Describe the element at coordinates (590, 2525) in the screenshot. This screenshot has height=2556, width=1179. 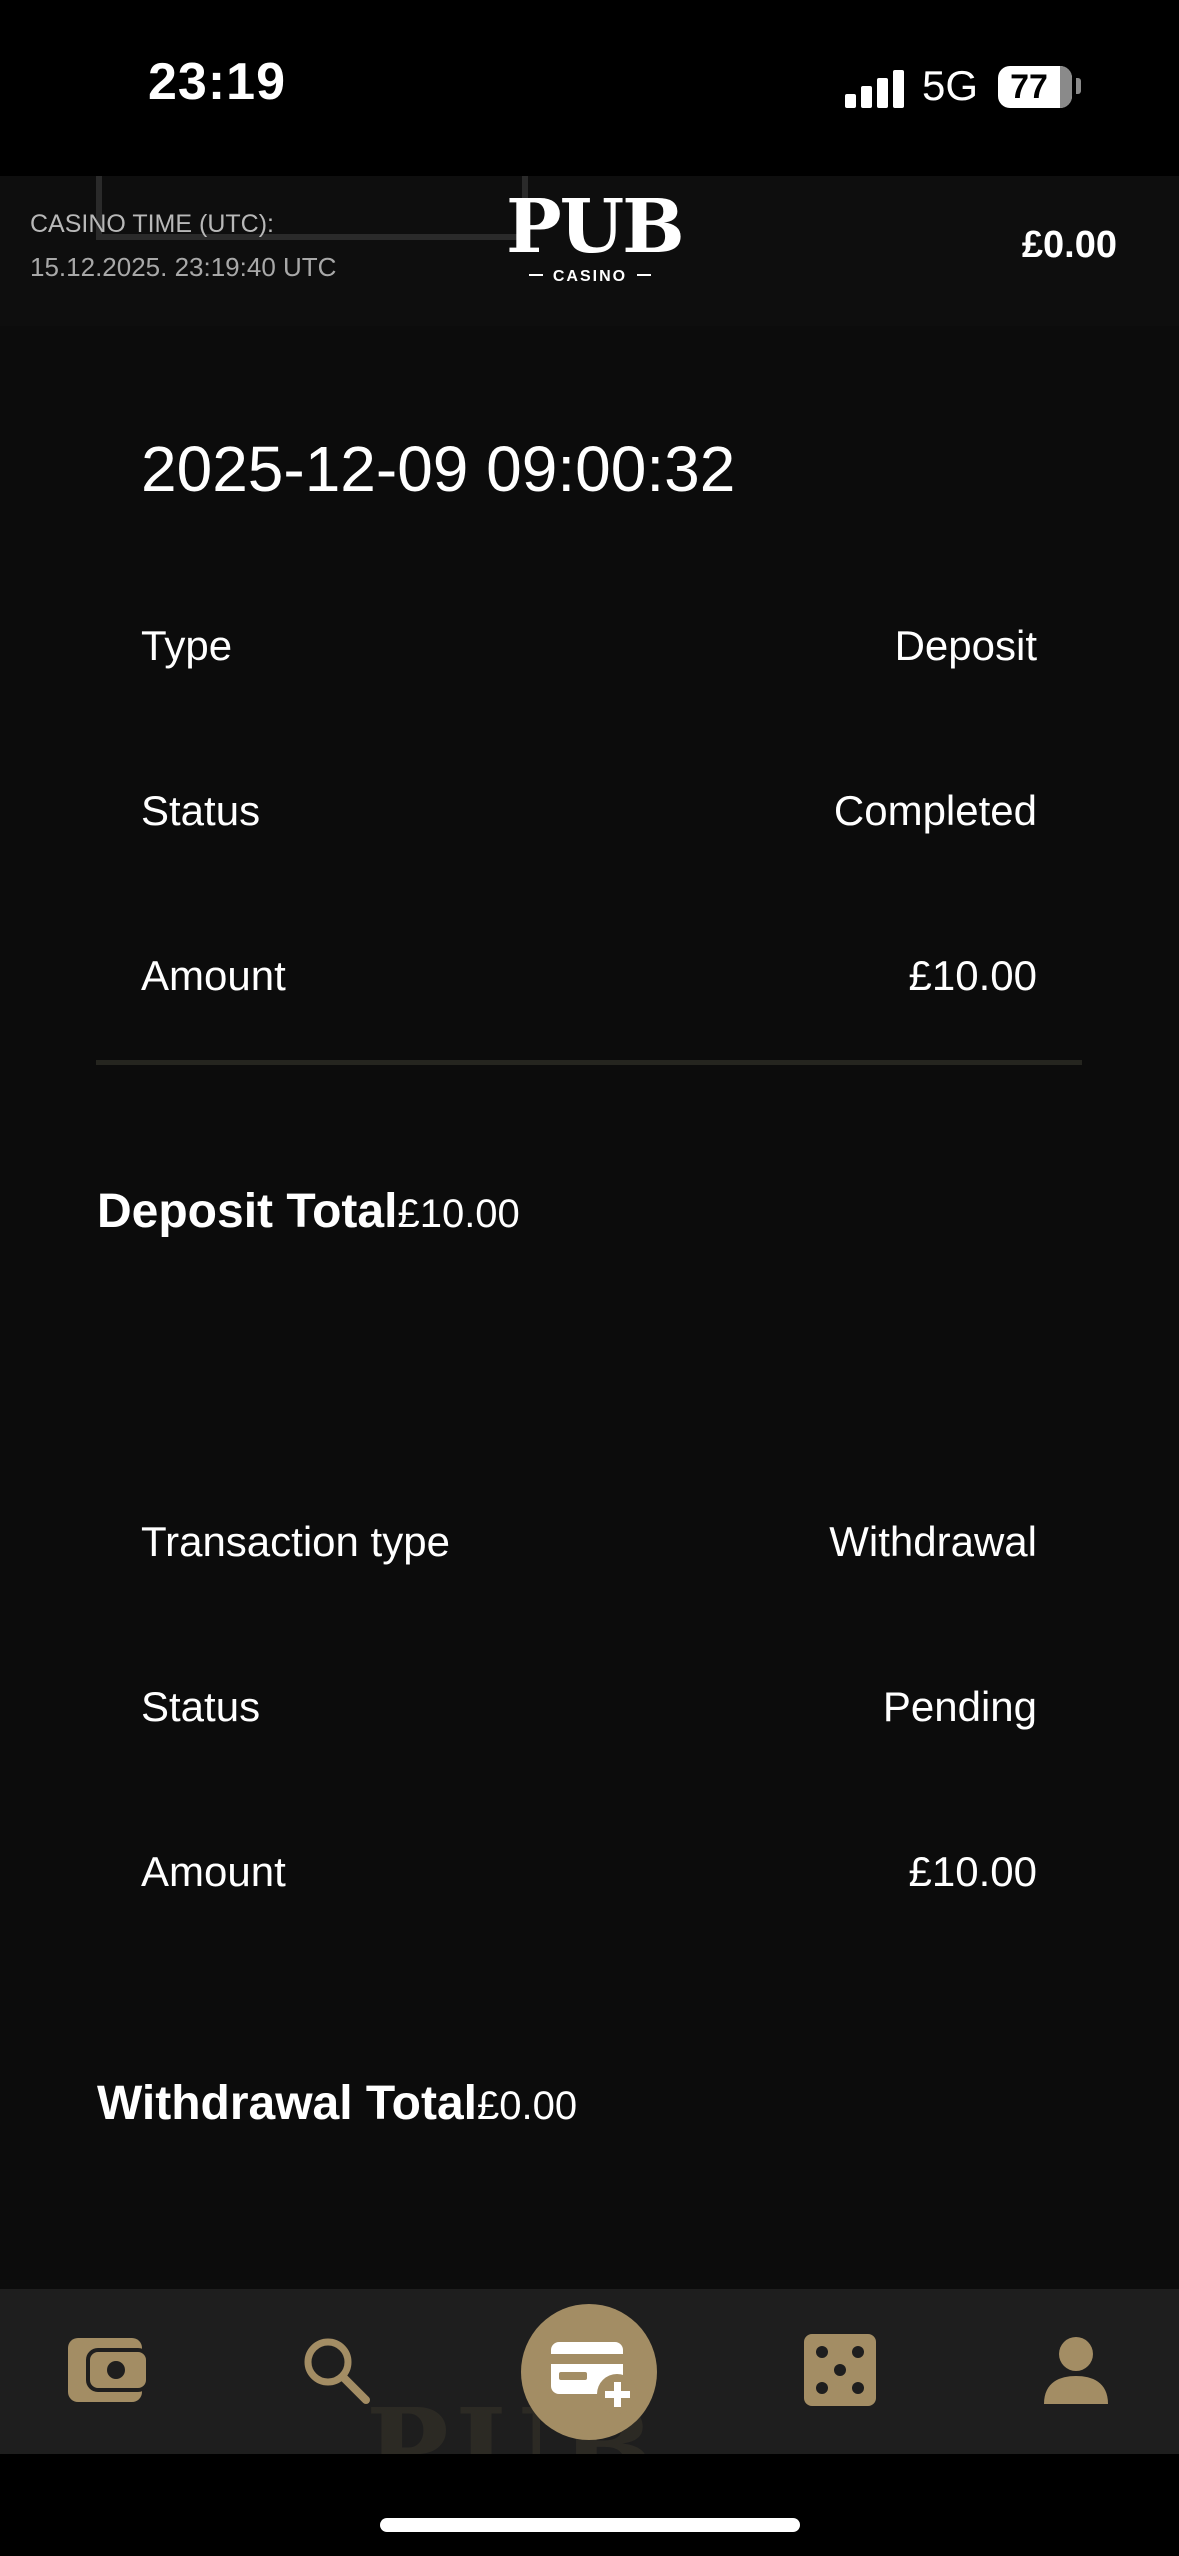
I see `home-indicator` at that location.